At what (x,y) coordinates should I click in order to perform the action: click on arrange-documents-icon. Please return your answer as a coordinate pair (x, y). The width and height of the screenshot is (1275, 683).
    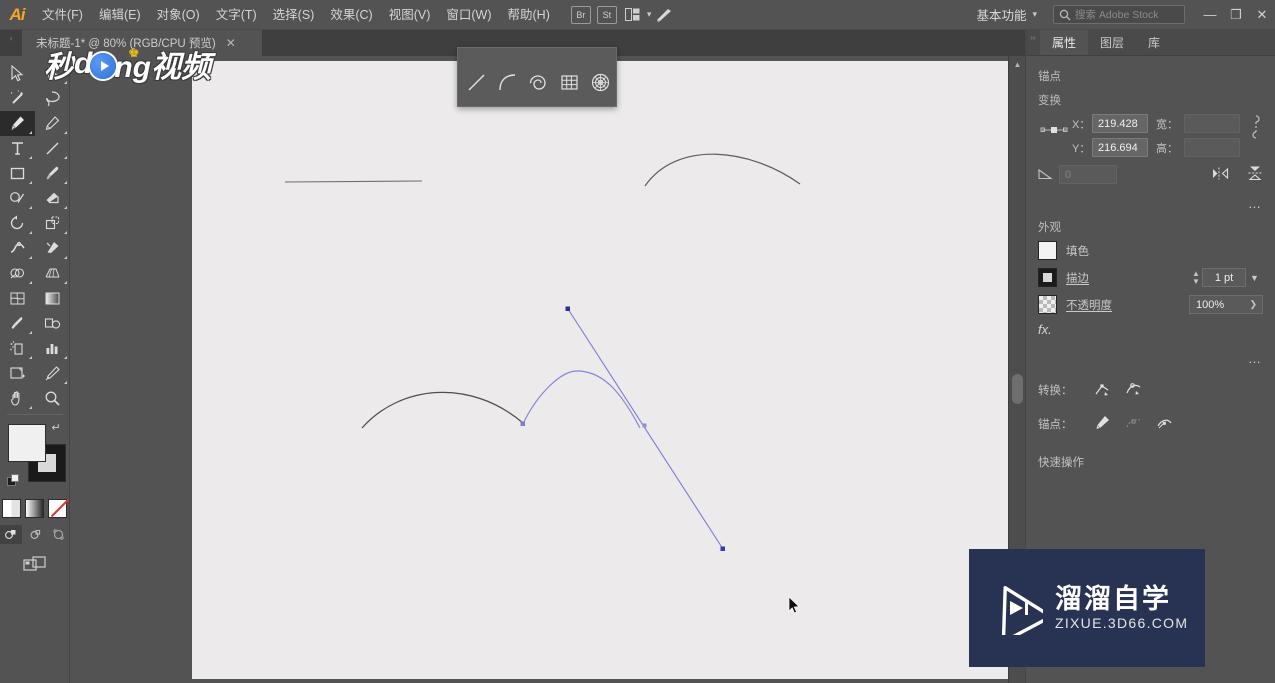
    Looking at the image, I should click on (633, 15).